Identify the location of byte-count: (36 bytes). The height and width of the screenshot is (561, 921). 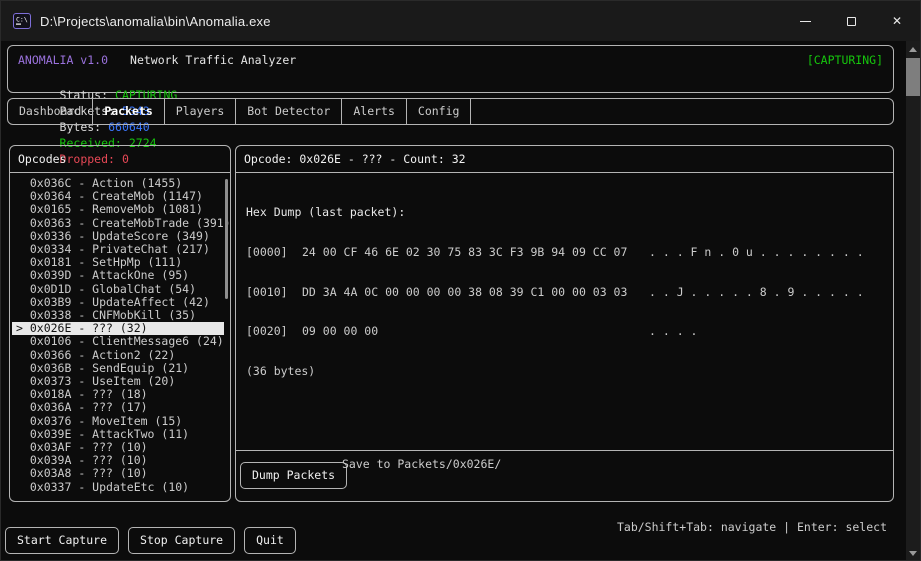
(281, 370).